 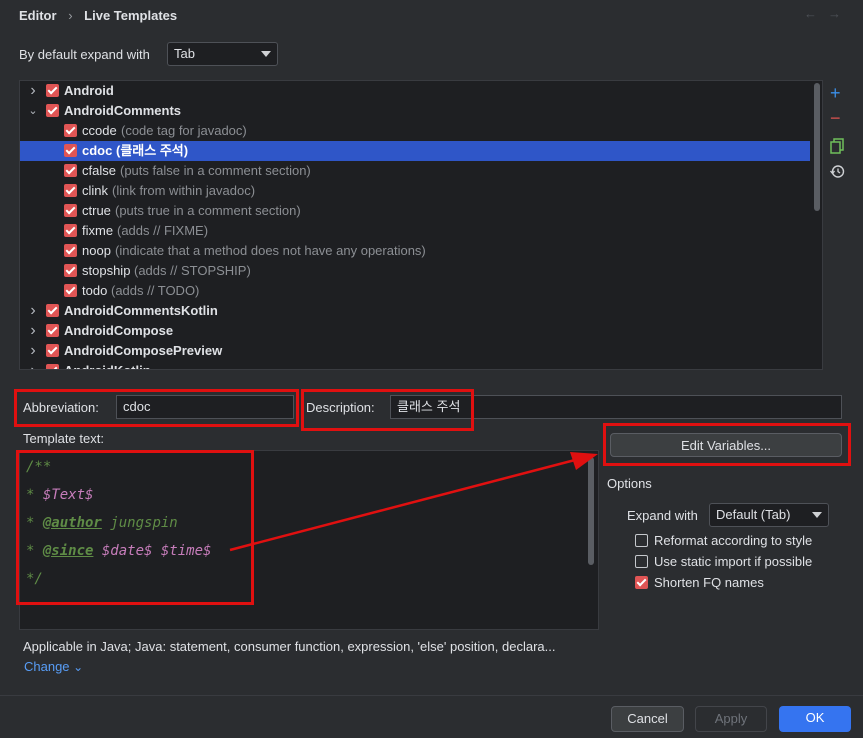 What do you see at coordinates (835, 93) in the screenshot?
I see `add-icon: +` at bounding box center [835, 93].